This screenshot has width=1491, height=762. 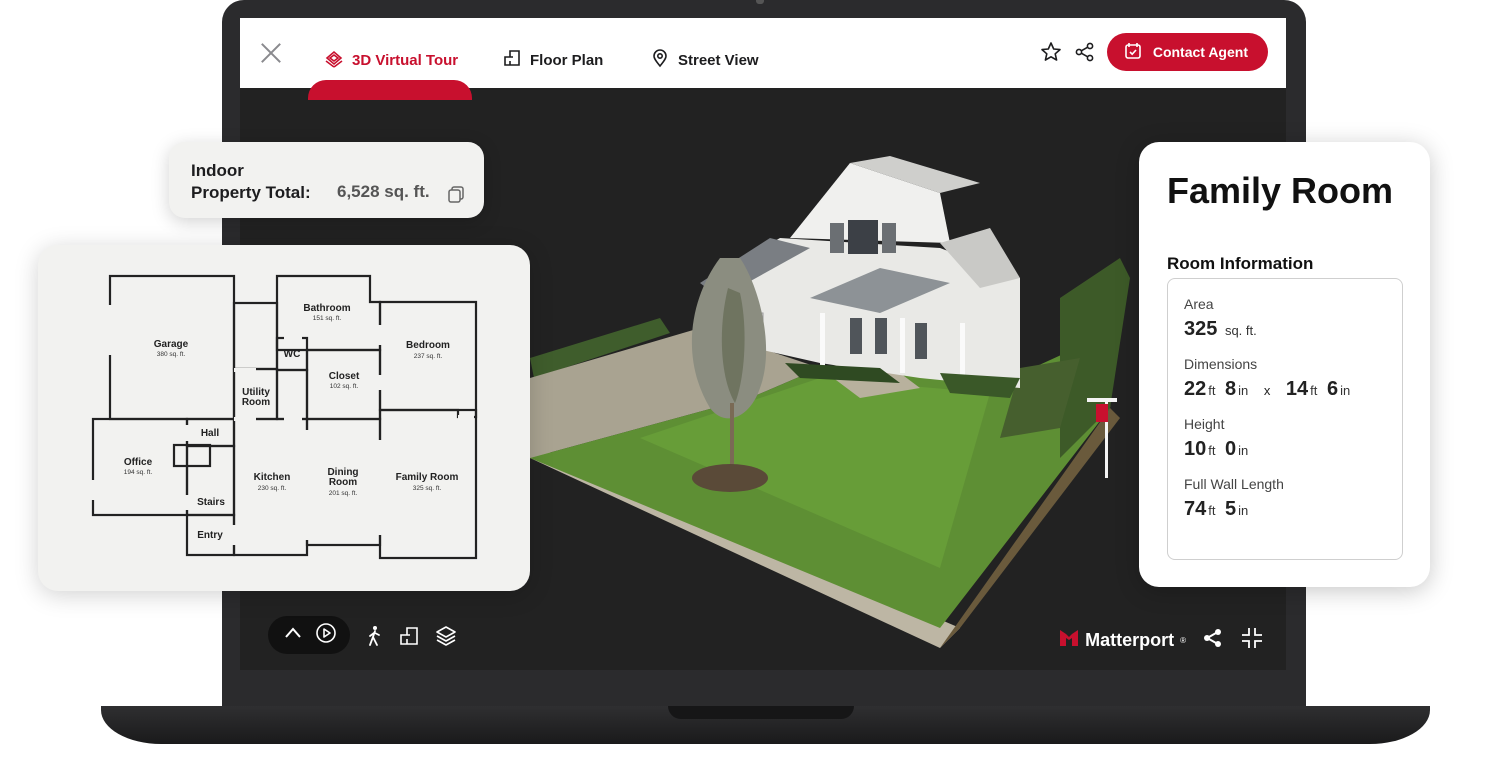 What do you see at coordinates (1199, 304) in the screenshot?
I see `area-label: Area` at bounding box center [1199, 304].